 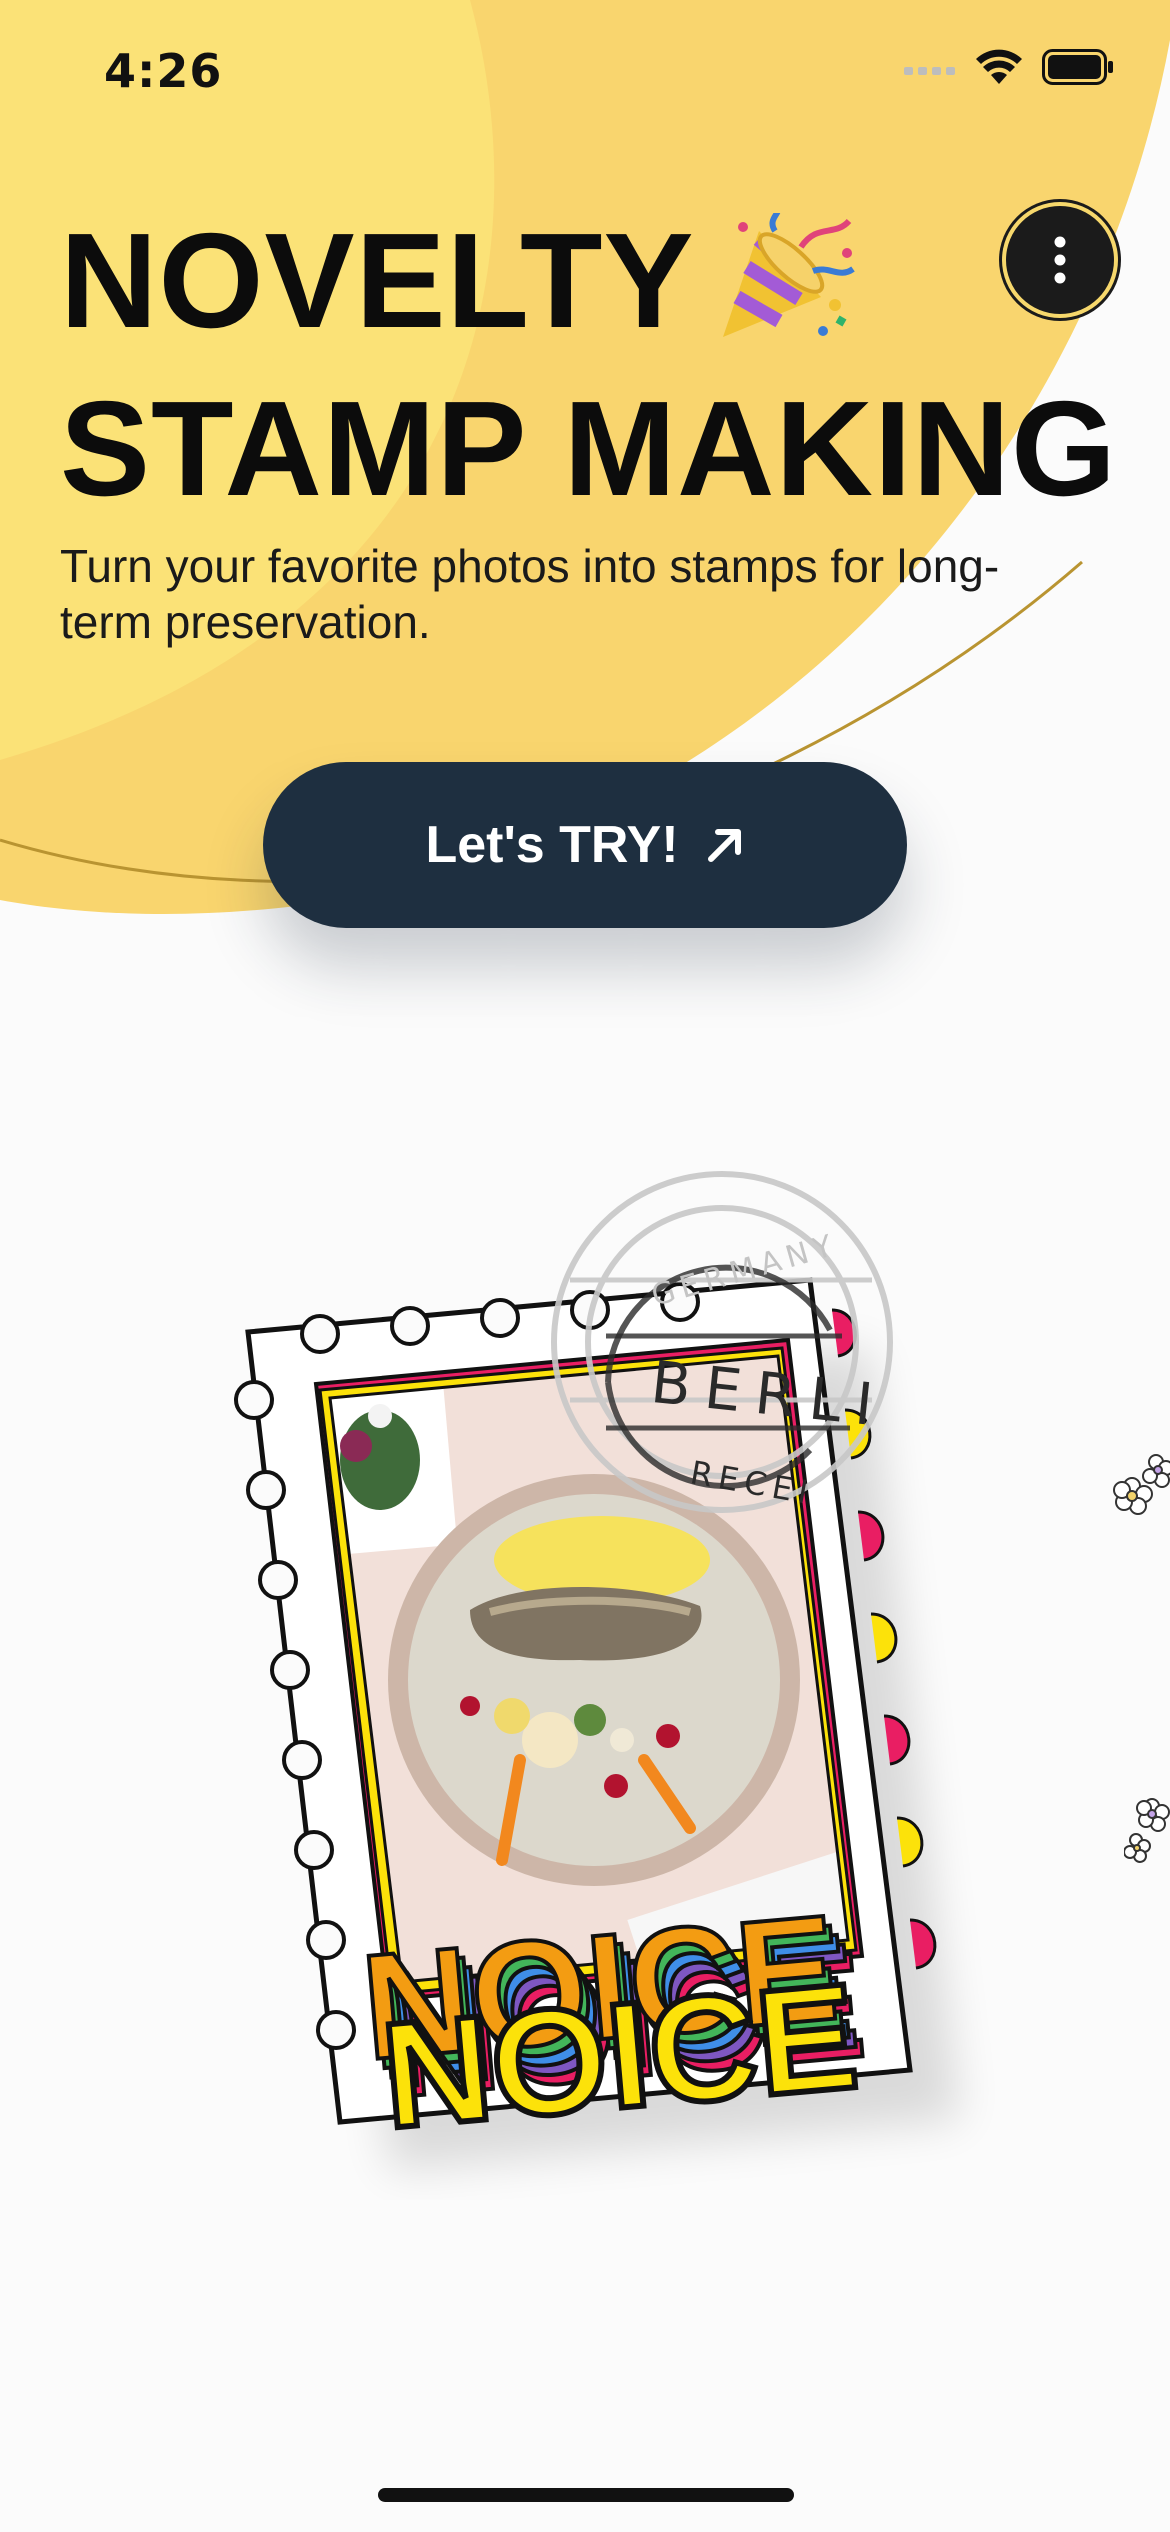 I want to click on flower-doodle-small-icon, so click(x=1147, y=1830).